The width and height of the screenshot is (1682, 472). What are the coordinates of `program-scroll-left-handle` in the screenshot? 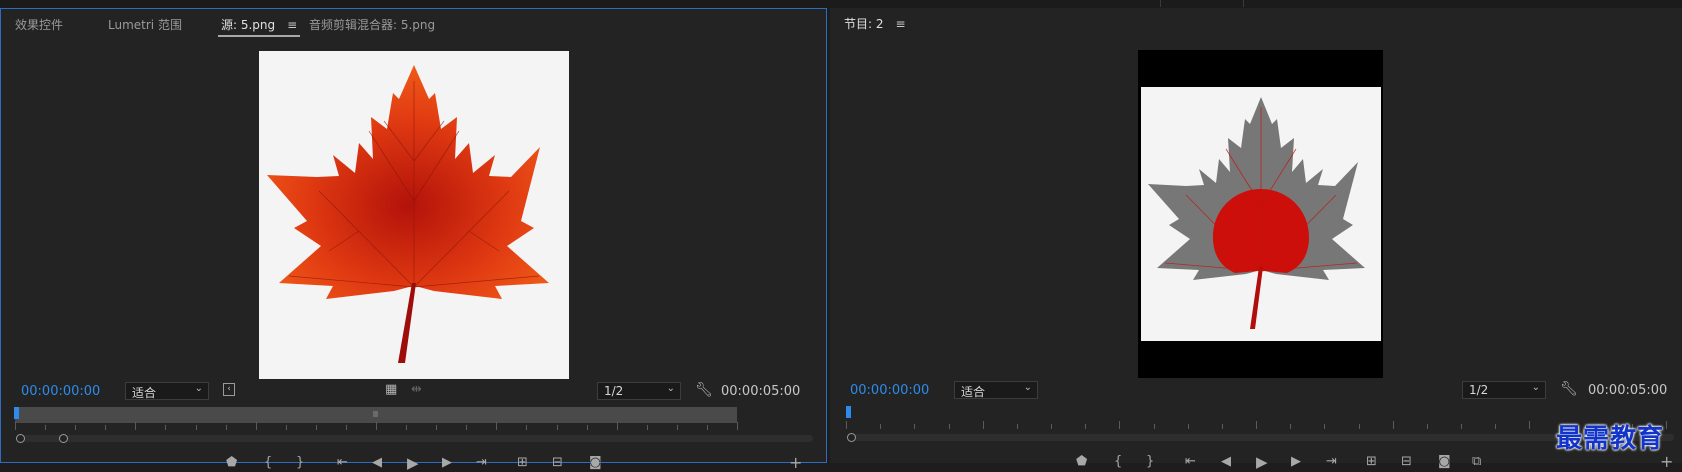 It's located at (851, 437).